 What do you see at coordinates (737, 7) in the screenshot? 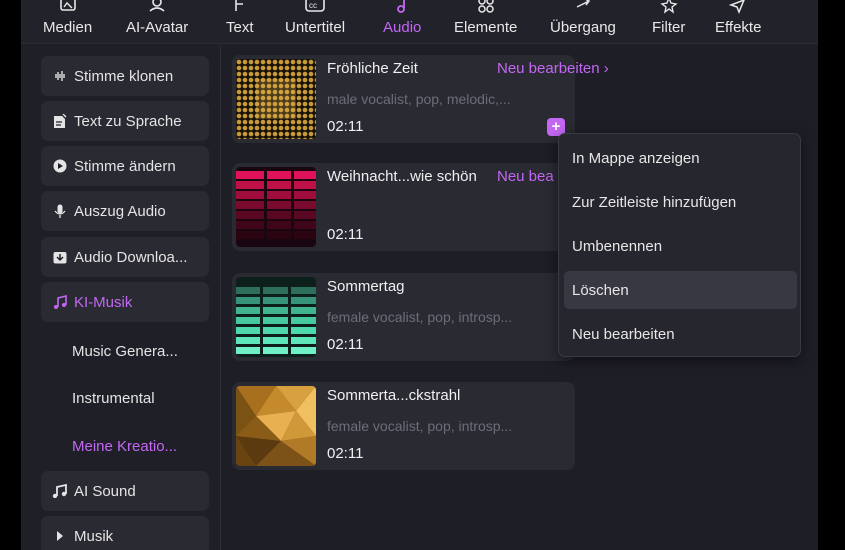
I see `effects-icon` at bounding box center [737, 7].